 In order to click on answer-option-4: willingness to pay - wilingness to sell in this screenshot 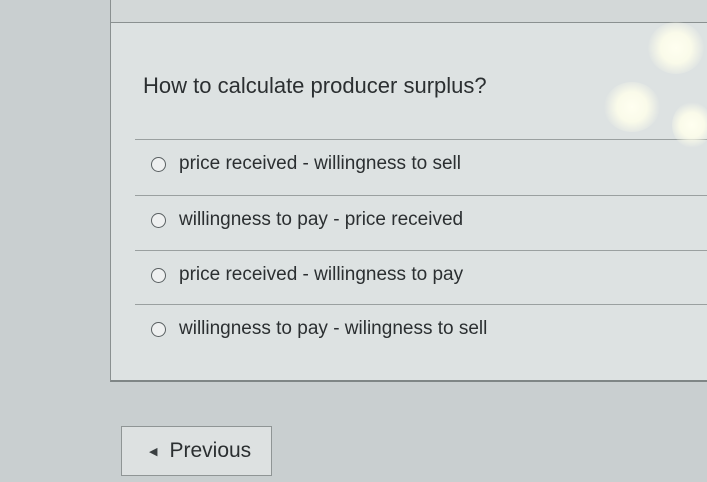, I will do `click(319, 329)`.